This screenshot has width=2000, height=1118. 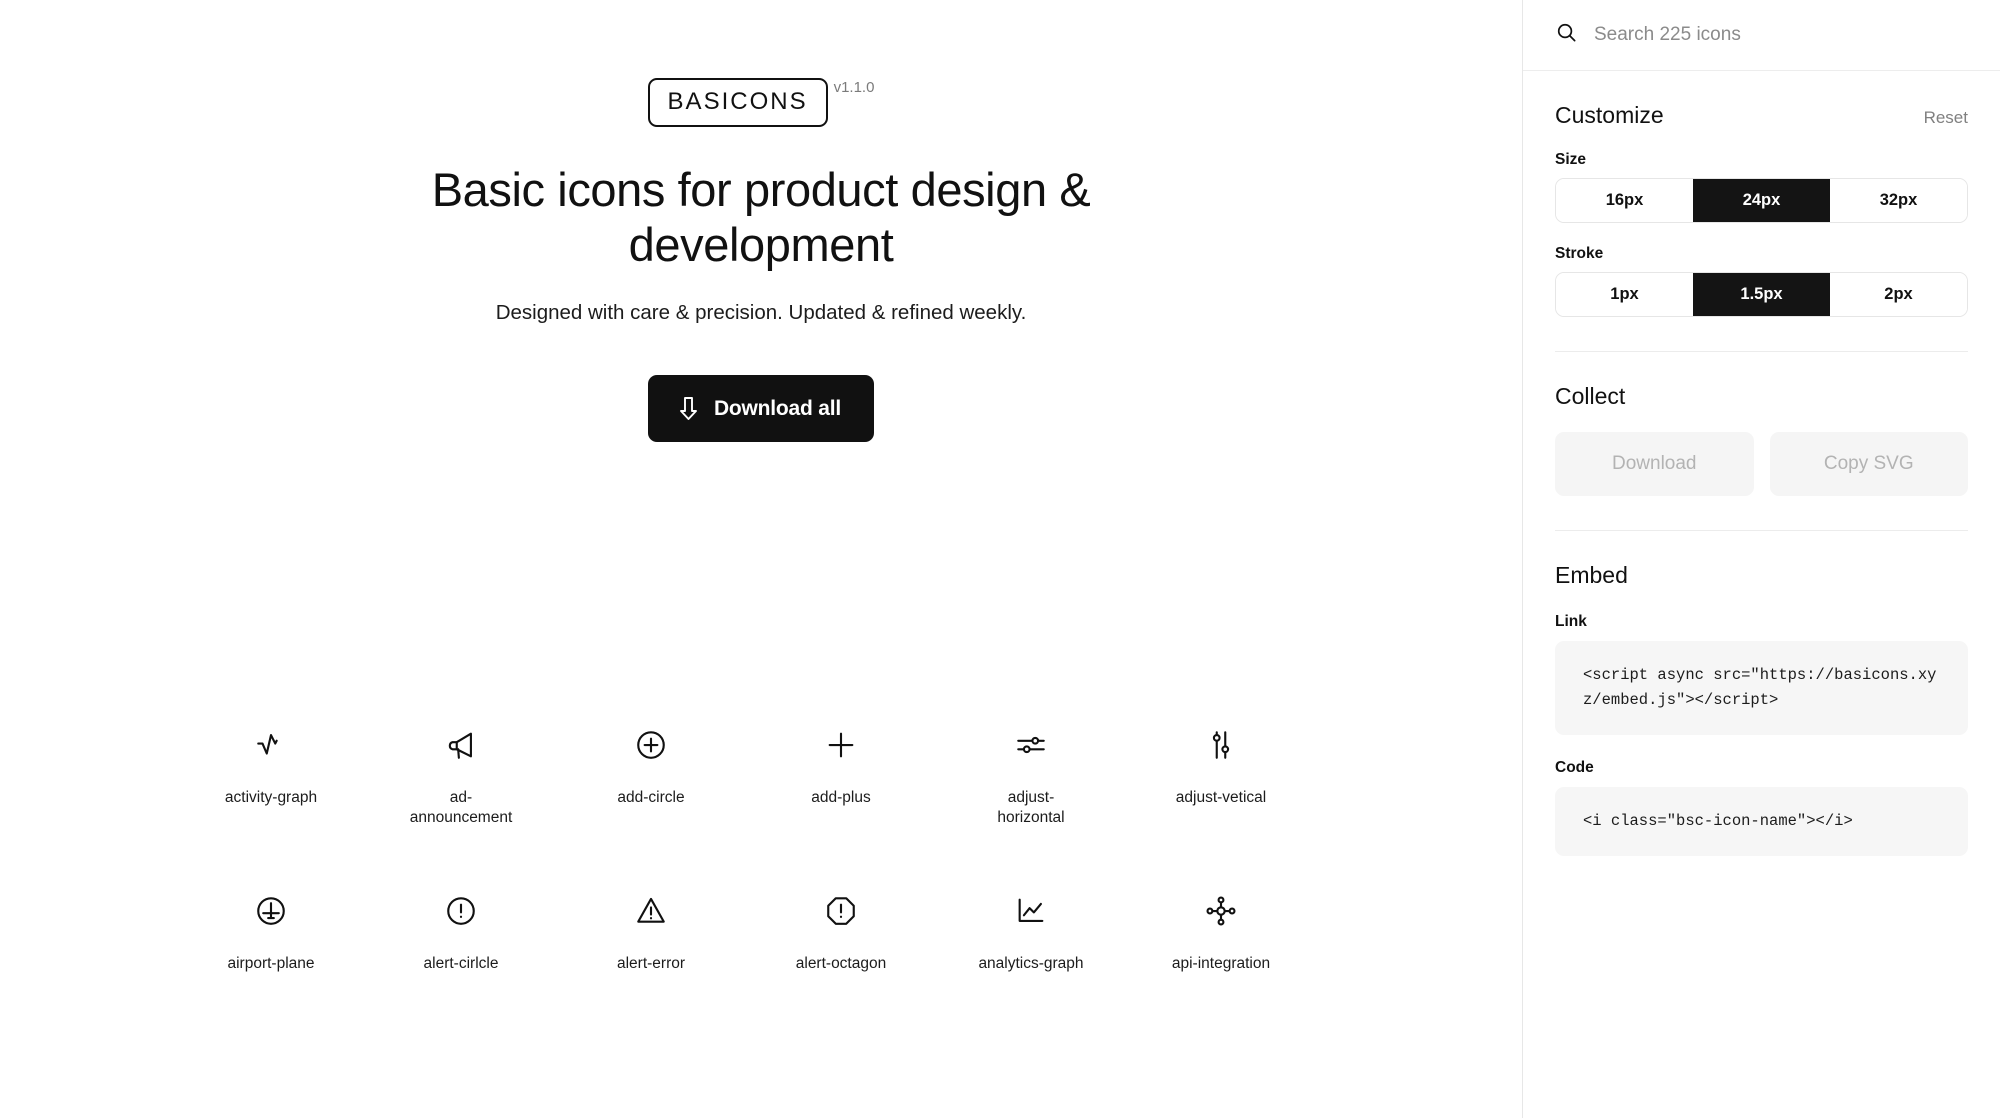 I want to click on embed-link-label: Link, so click(x=1571, y=621).